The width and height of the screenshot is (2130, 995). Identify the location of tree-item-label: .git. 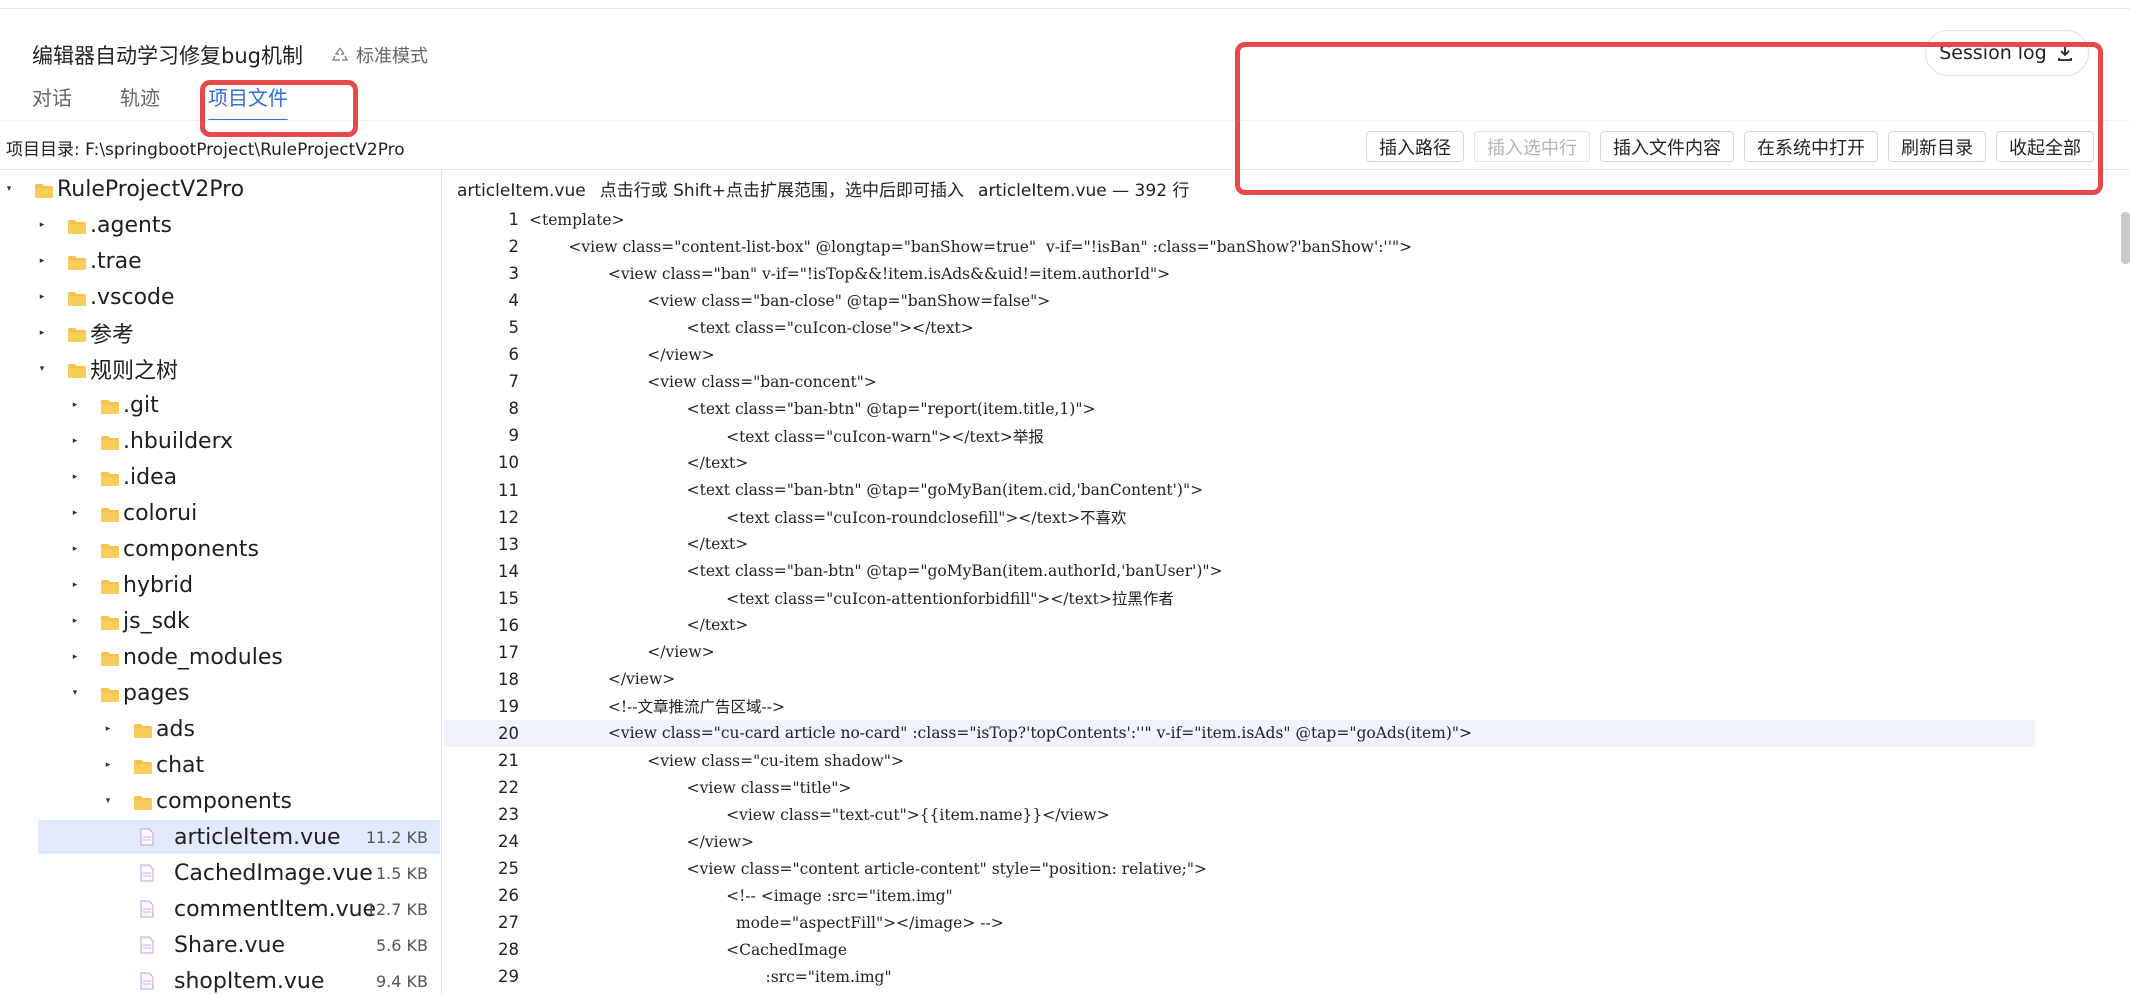
(141, 405).